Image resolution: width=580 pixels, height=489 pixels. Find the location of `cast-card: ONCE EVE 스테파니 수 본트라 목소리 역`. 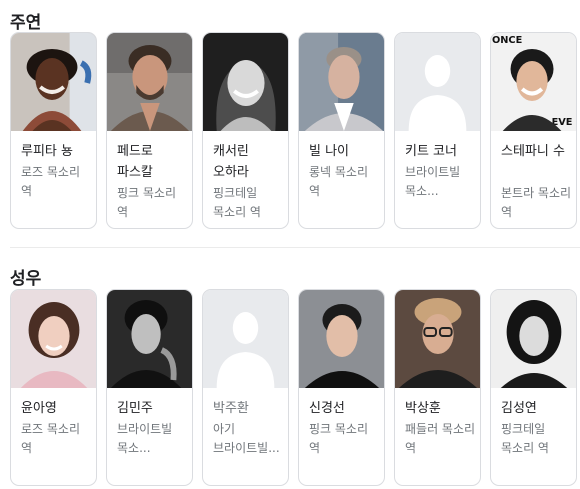

cast-card: ONCE EVE 스테파니 수 본트라 목소리 역 is located at coordinates (533, 130).